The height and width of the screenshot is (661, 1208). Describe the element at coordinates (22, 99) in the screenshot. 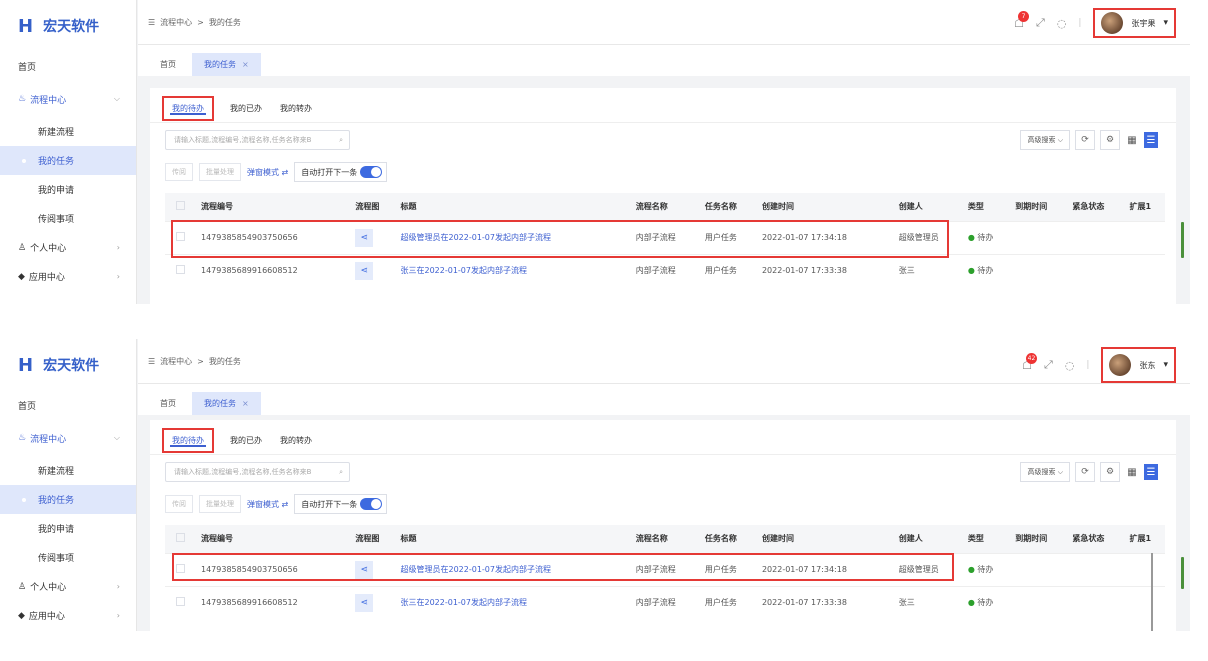

I see `flow-icon: ♨` at that location.